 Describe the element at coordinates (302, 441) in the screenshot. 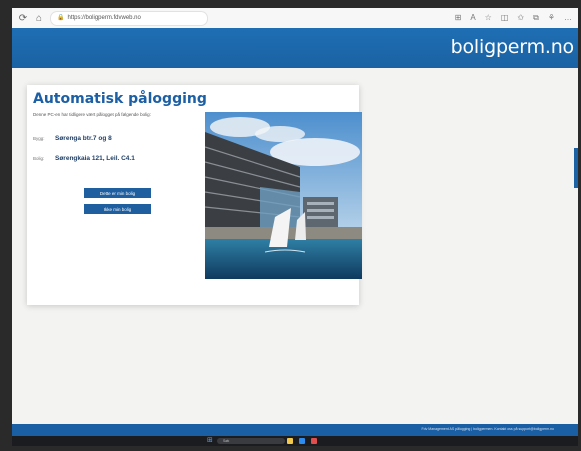

I see `edge-icon` at that location.